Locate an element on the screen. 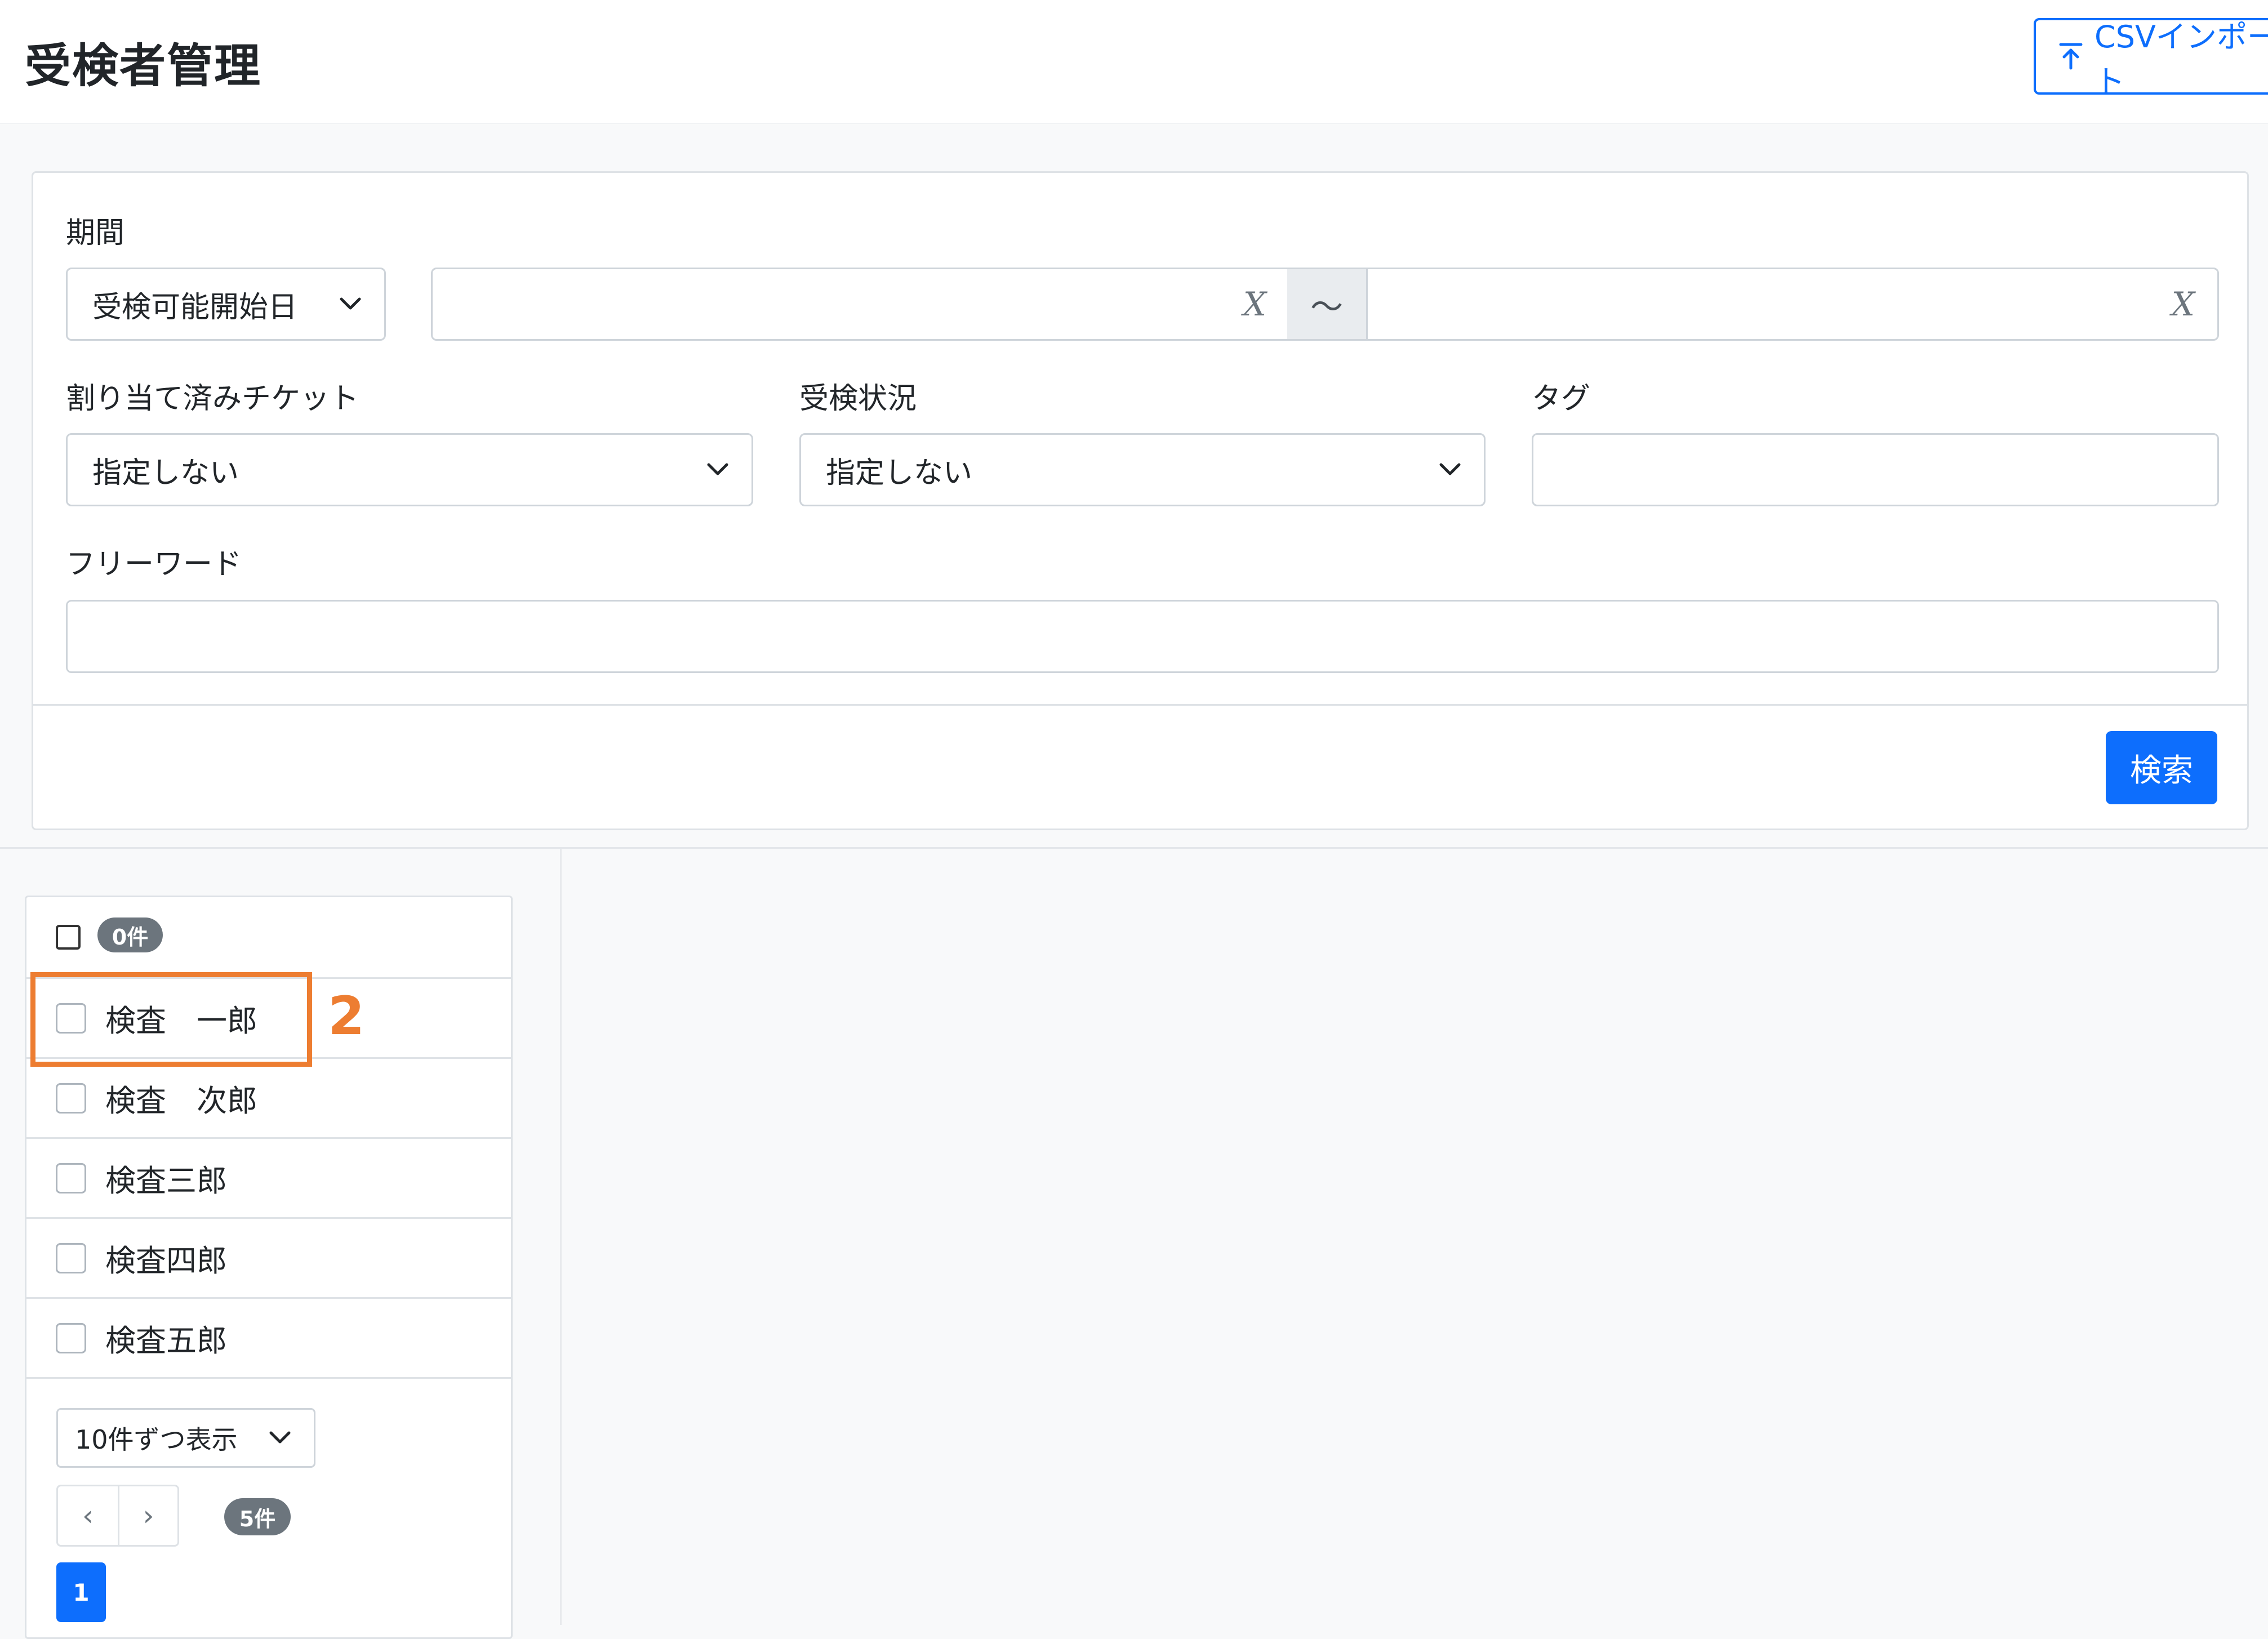 This screenshot has width=2268, height=1639. ticket-label: 割り当て済みチケット is located at coordinates (212, 399).